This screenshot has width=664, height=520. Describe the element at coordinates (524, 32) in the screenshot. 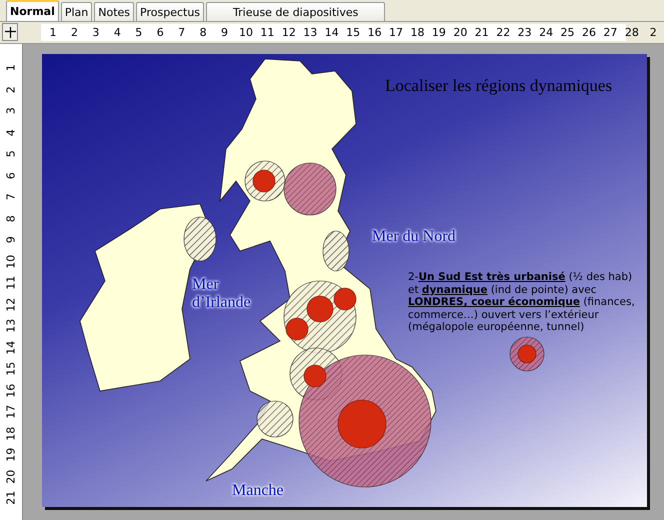

I see `ruler-number: 23` at that location.